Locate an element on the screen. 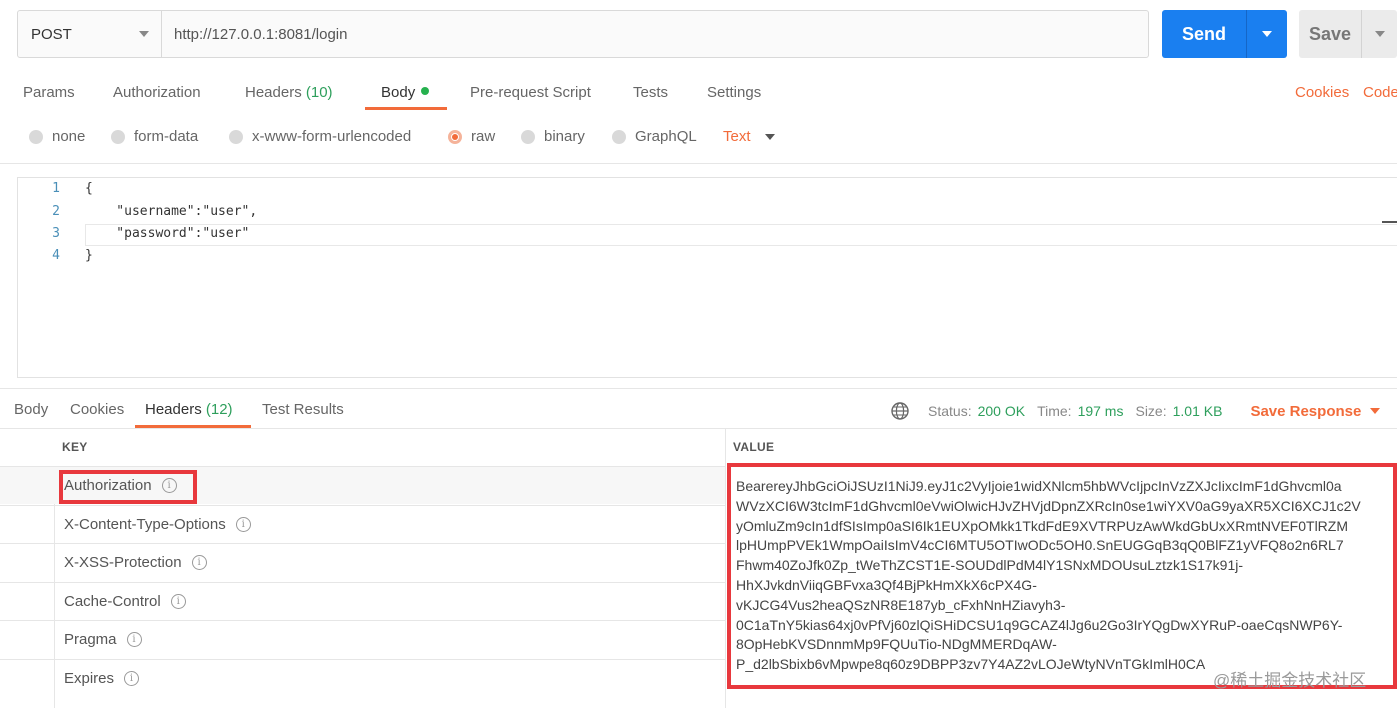 This screenshot has height=708, width=1397. header-key-label: X-XSS-Protection is located at coordinates (123, 562).